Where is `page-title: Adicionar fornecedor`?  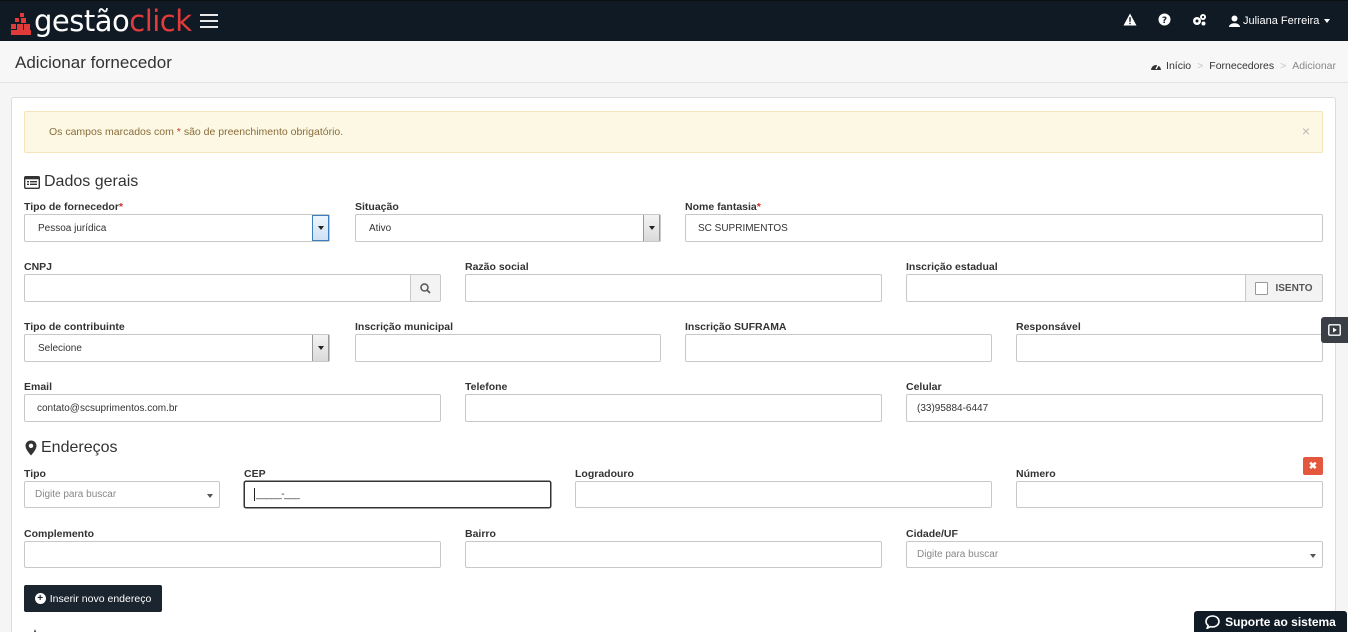 page-title: Adicionar fornecedor is located at coordinates (93, 62).